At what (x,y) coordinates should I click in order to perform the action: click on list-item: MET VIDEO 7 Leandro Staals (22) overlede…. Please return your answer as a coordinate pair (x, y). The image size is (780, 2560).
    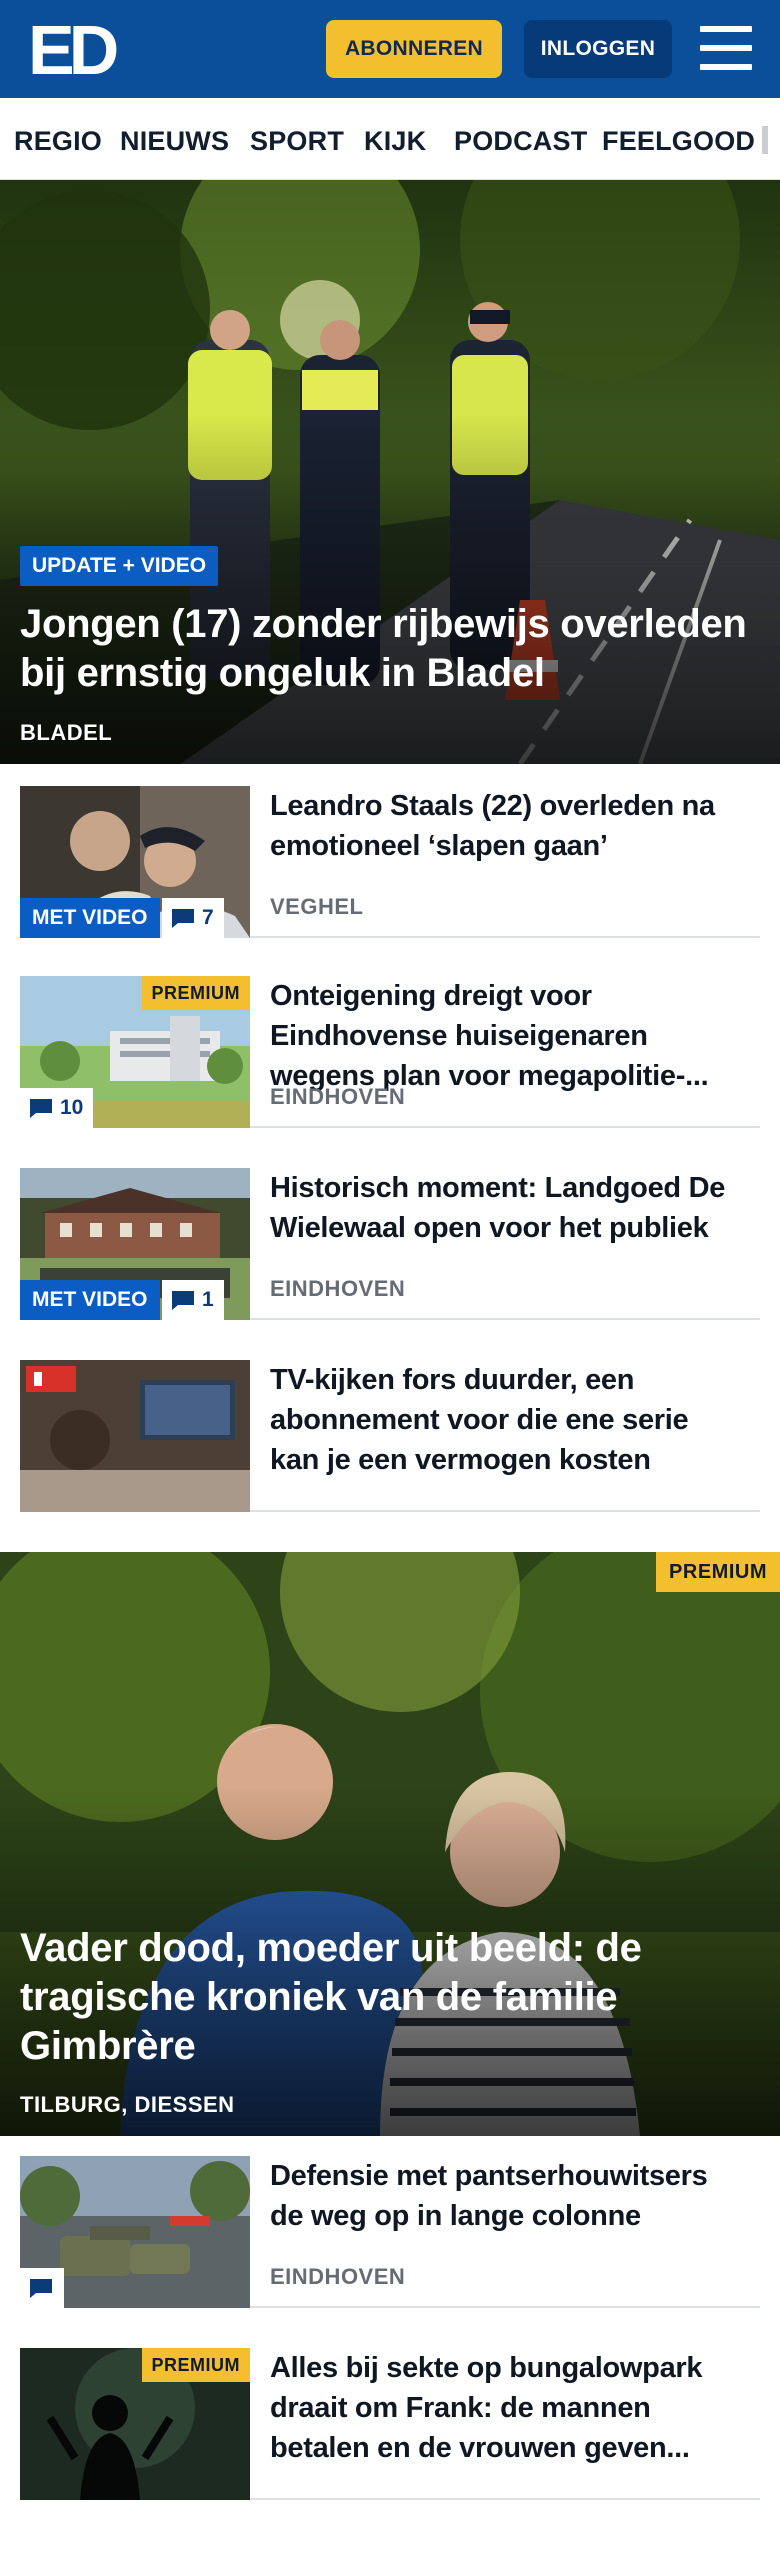
    Looking at the image, I should click on (390, 852).